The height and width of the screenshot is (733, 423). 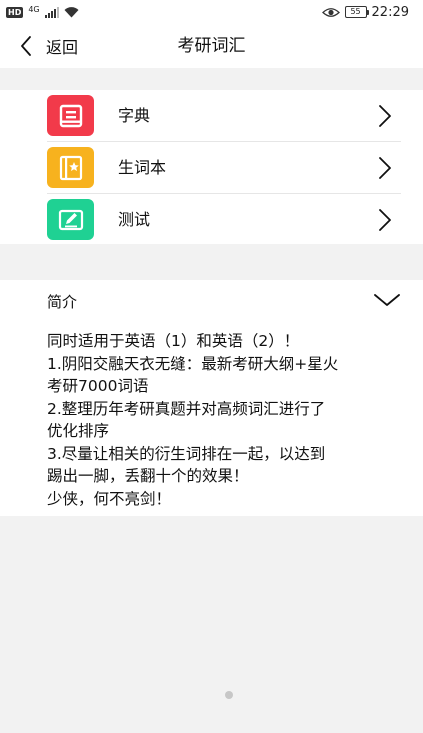 What do you see at coordinates (15, 12) in the screenshot?
I see `hd-badge: HD` at bounding box center [15, 12].